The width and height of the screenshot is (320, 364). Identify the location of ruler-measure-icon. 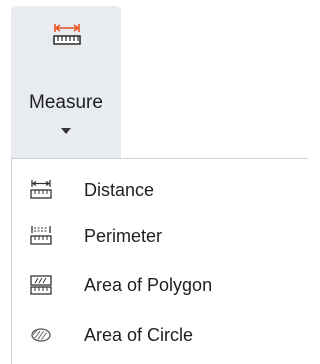
(67, 34).